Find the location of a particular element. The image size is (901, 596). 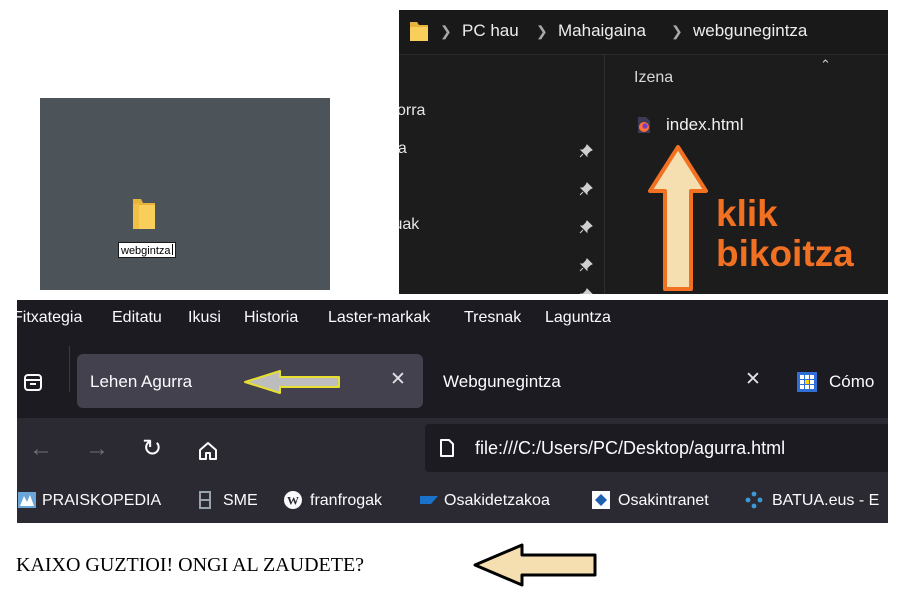

bookmark-franfrogak: franfrogak is located at coordinates (346, 501).